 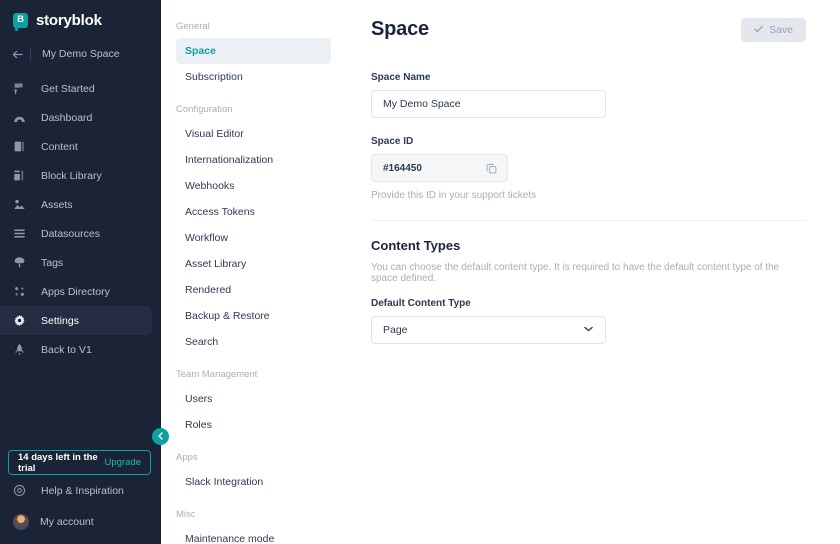 What do you see at coordinates (421, 303) in the screenshot?
I see `default-content-type-label: Default Content Type` at bounding box center [421, 303].